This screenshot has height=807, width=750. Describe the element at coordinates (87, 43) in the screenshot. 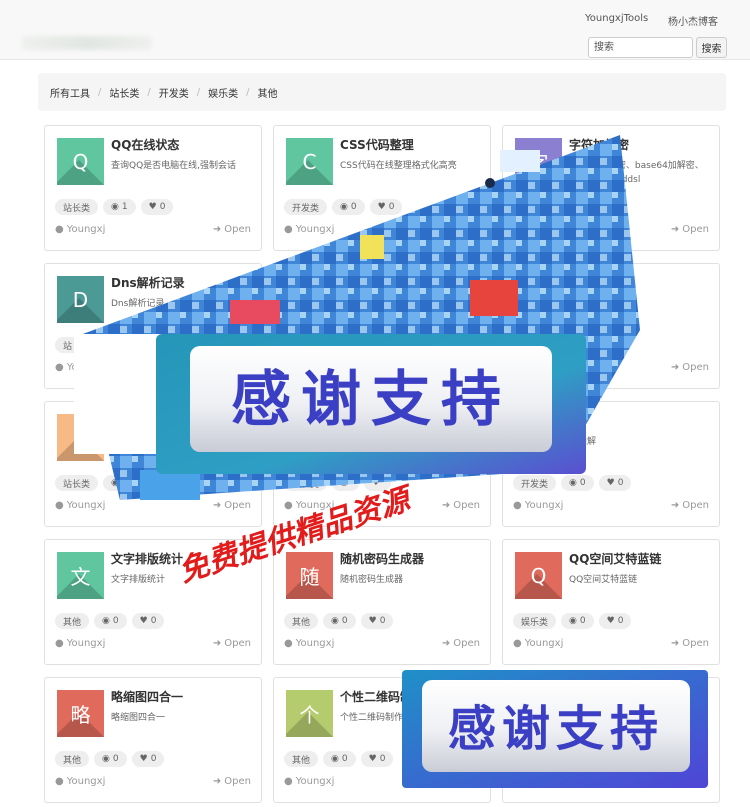

I see `site-logo-blurred` at that location.